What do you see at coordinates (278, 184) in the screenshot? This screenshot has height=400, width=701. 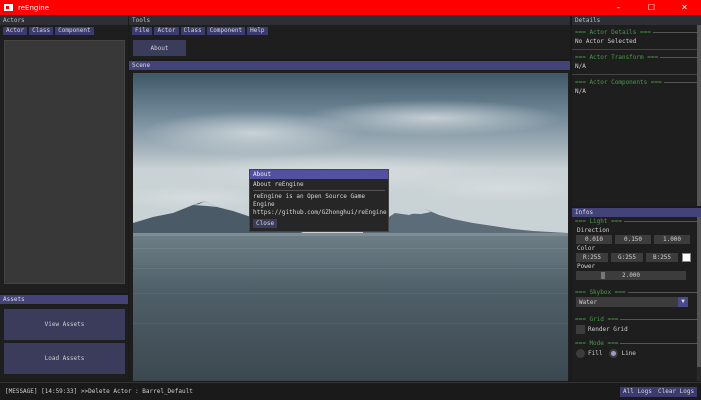 I see `about-heading: About reEngine` at bounding box center [278, 184].